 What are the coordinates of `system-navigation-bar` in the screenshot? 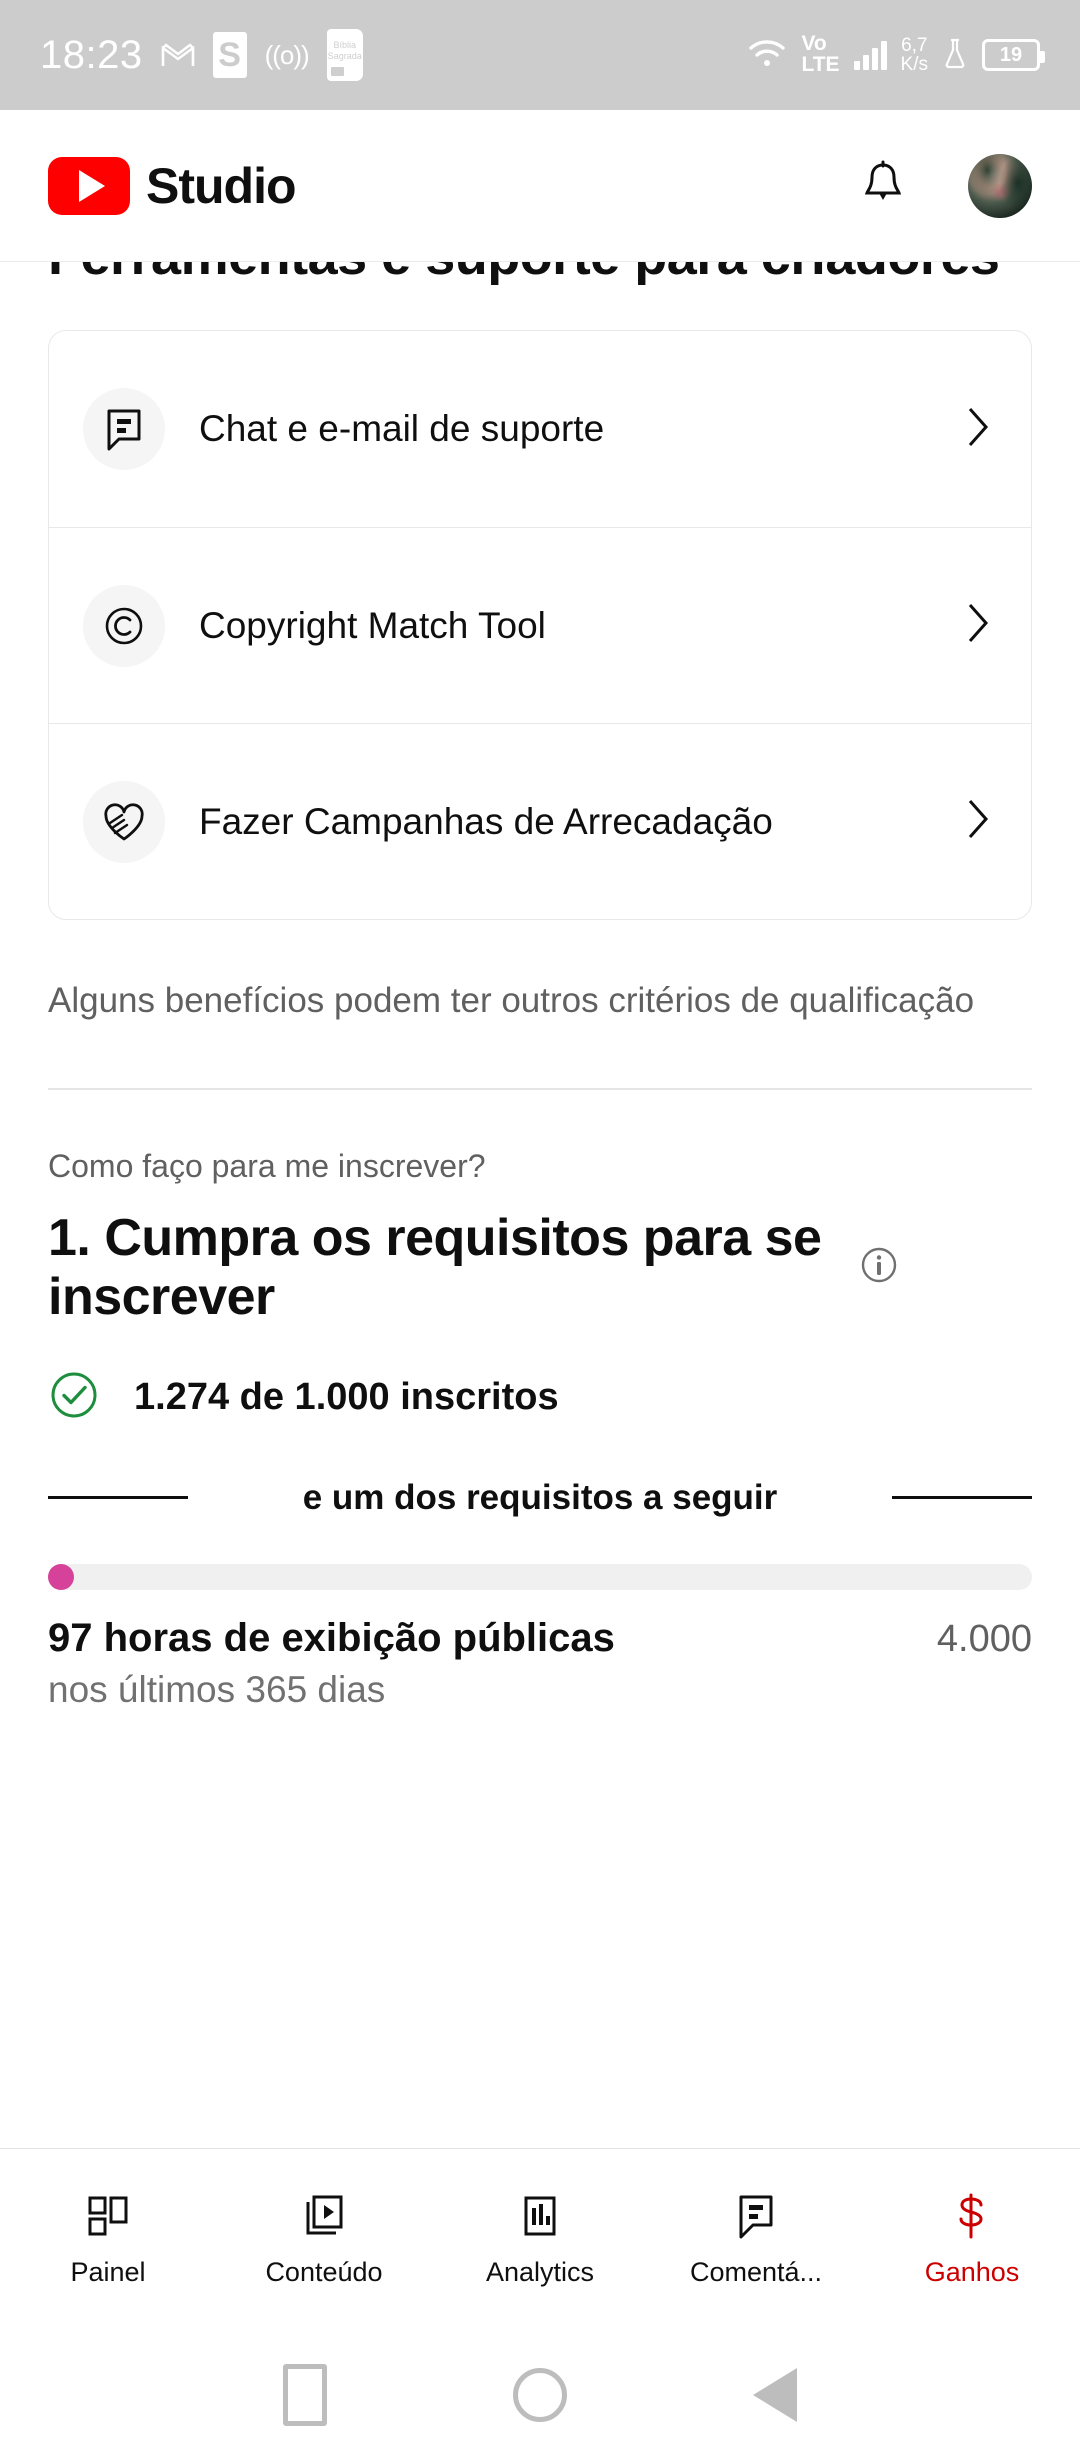 It's located at (540, 2395).